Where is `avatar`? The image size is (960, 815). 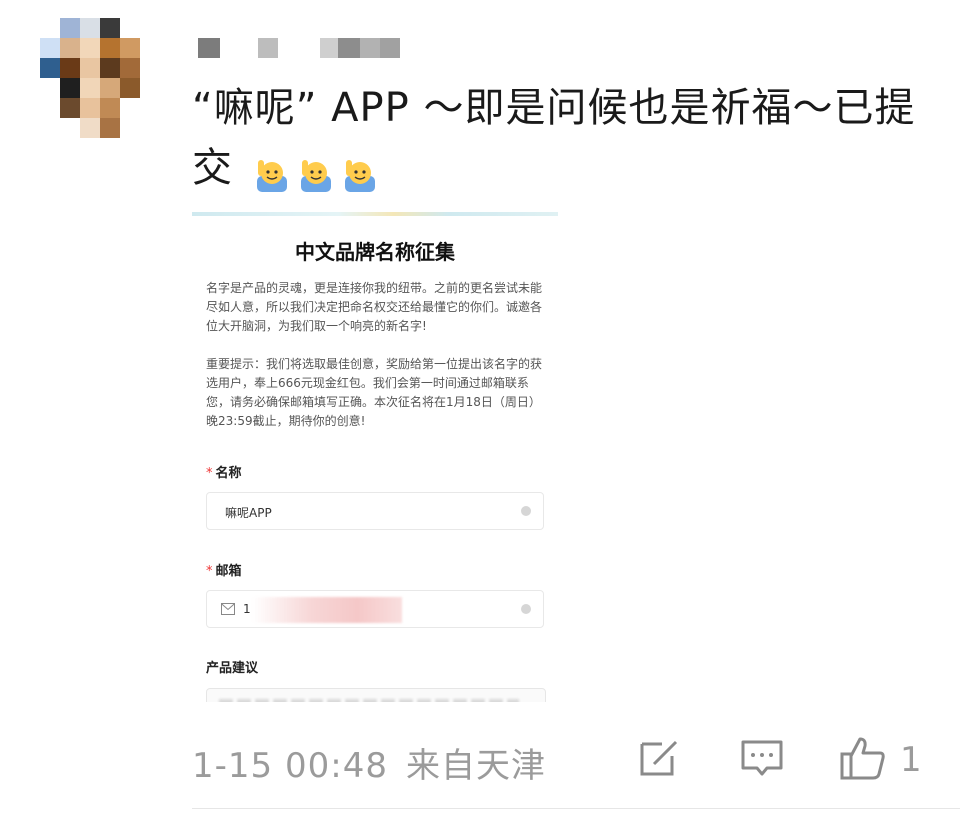
avatar is located at coordinates (100, 78).